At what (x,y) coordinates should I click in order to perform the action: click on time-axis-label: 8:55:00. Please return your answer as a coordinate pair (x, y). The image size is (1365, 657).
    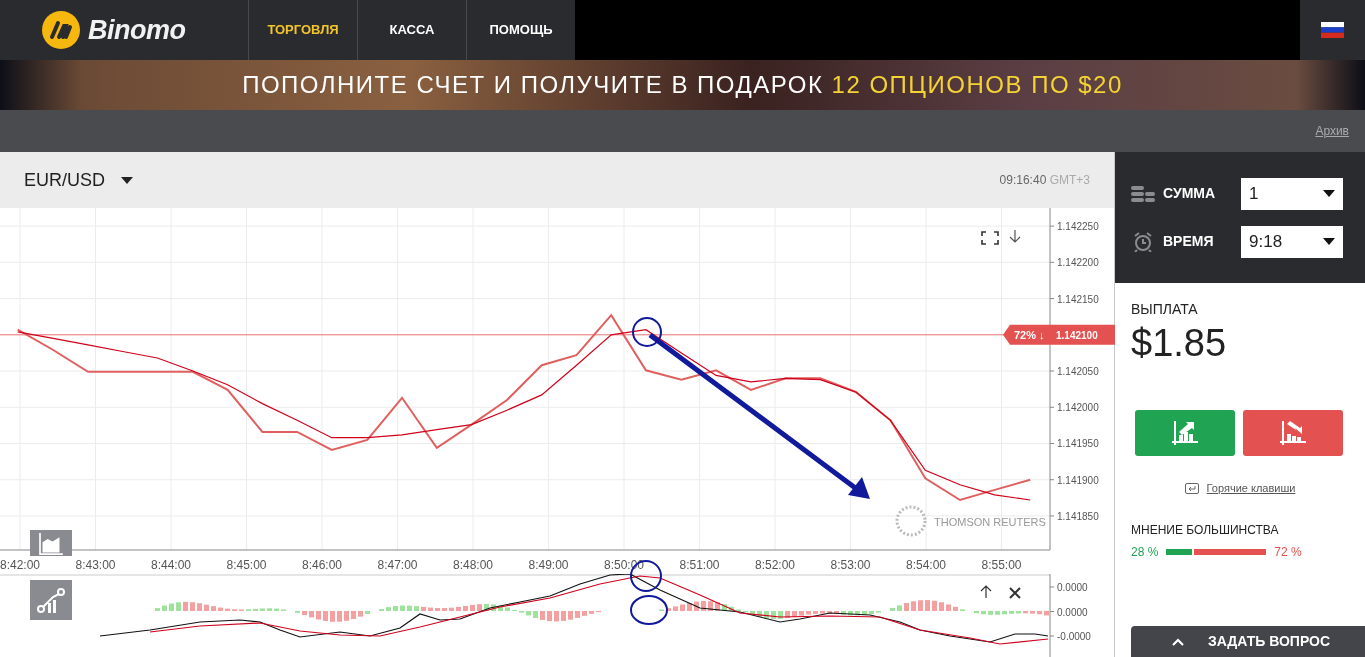
    Looking at the image, I should click on (1001, 565).